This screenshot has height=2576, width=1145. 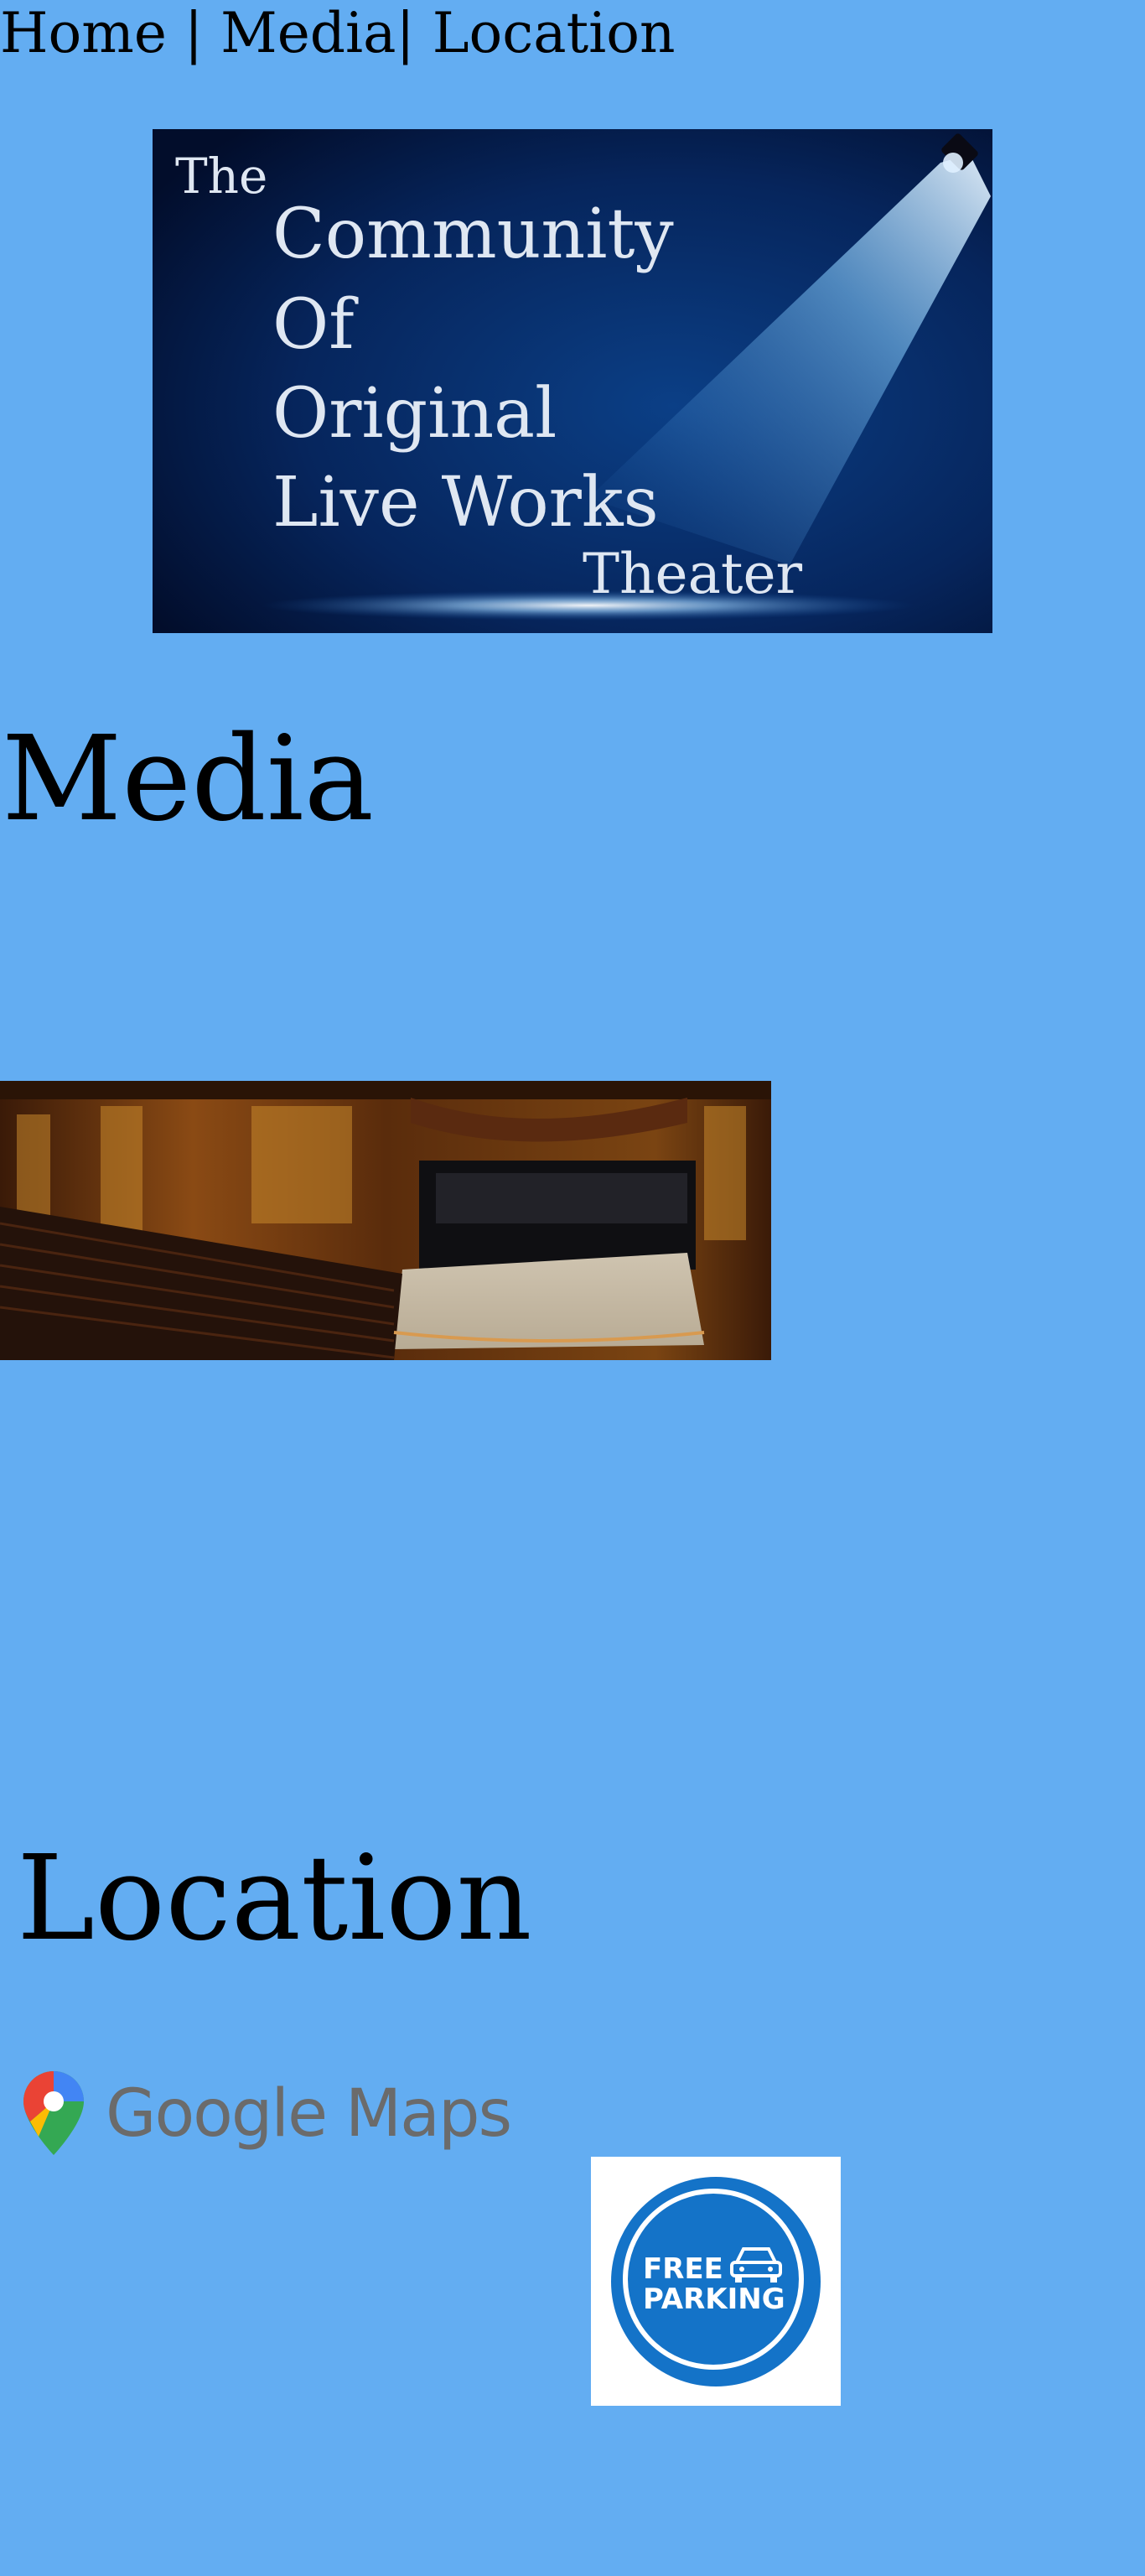 I want to click on theater-interior-photo, so click(x=385, y=1220).